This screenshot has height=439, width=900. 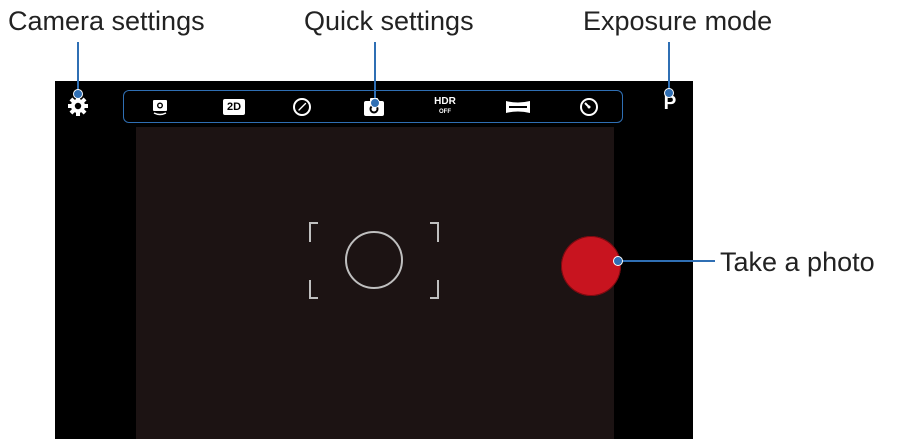 What do you see at coordinates (375, 103) in the screenshot?
I see `quick-settings-leader-dot` at bounding box center [375, 103].